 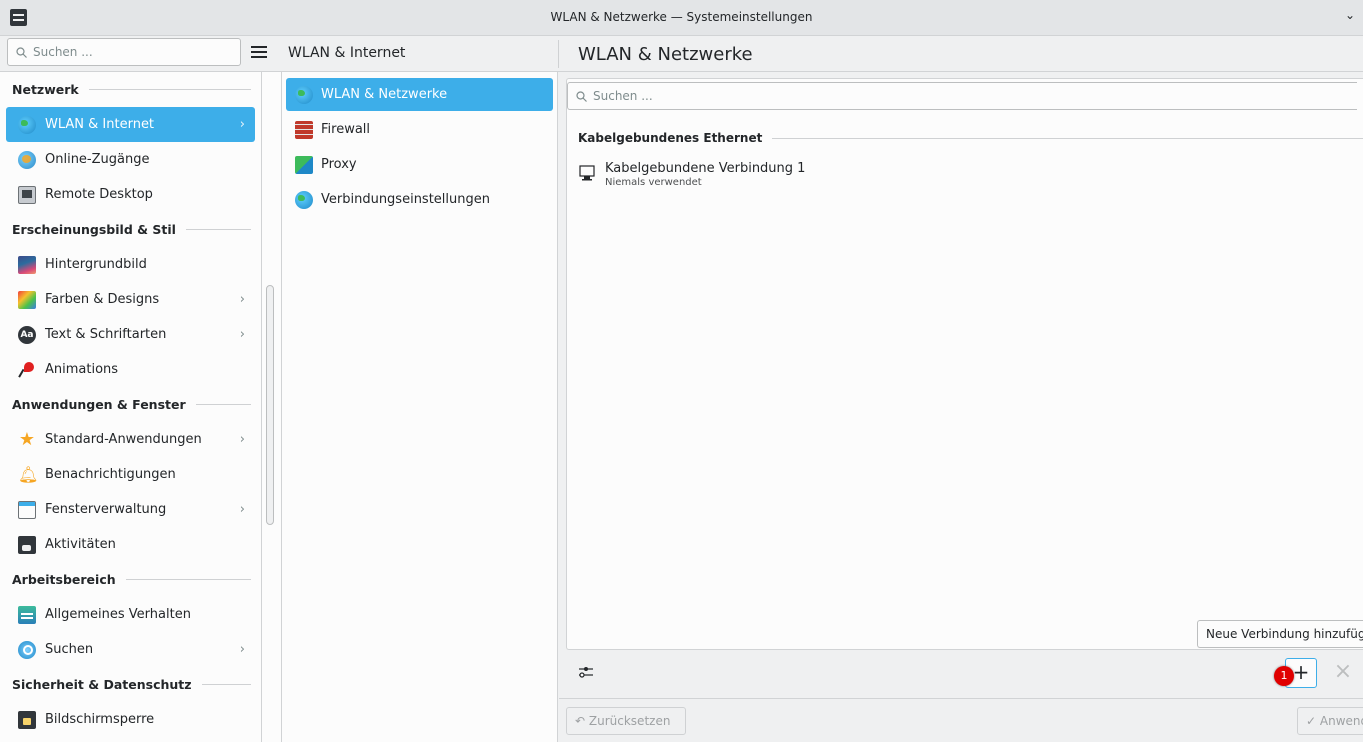 I want to click on sidebar-section-arbeitsbereich: Arbeitsbereich, so click(x=130, y=579).